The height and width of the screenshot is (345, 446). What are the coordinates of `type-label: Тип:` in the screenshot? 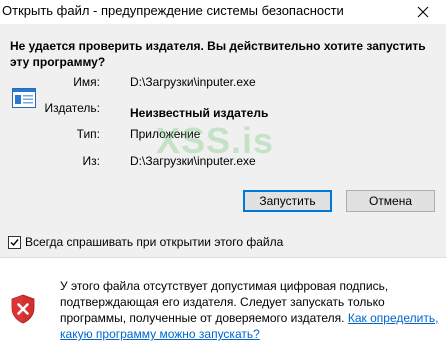 It's located at (88, 134).